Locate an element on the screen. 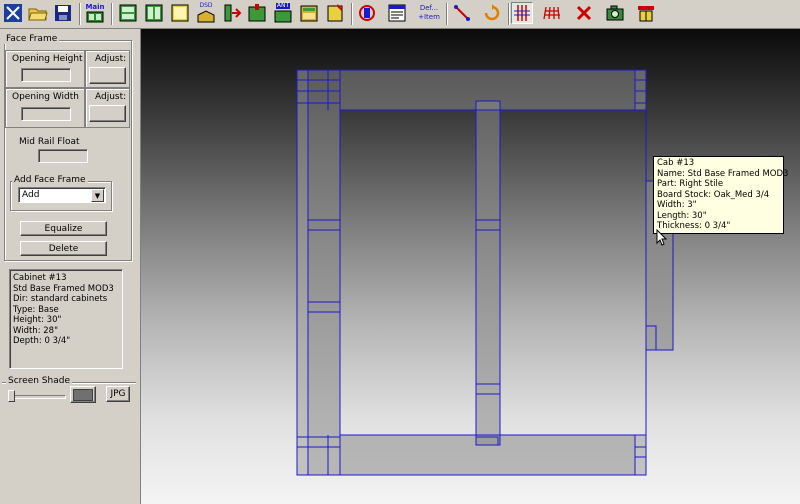 The image size is (800, 504). shade-color-swatch is located at coordinates (83, 394).